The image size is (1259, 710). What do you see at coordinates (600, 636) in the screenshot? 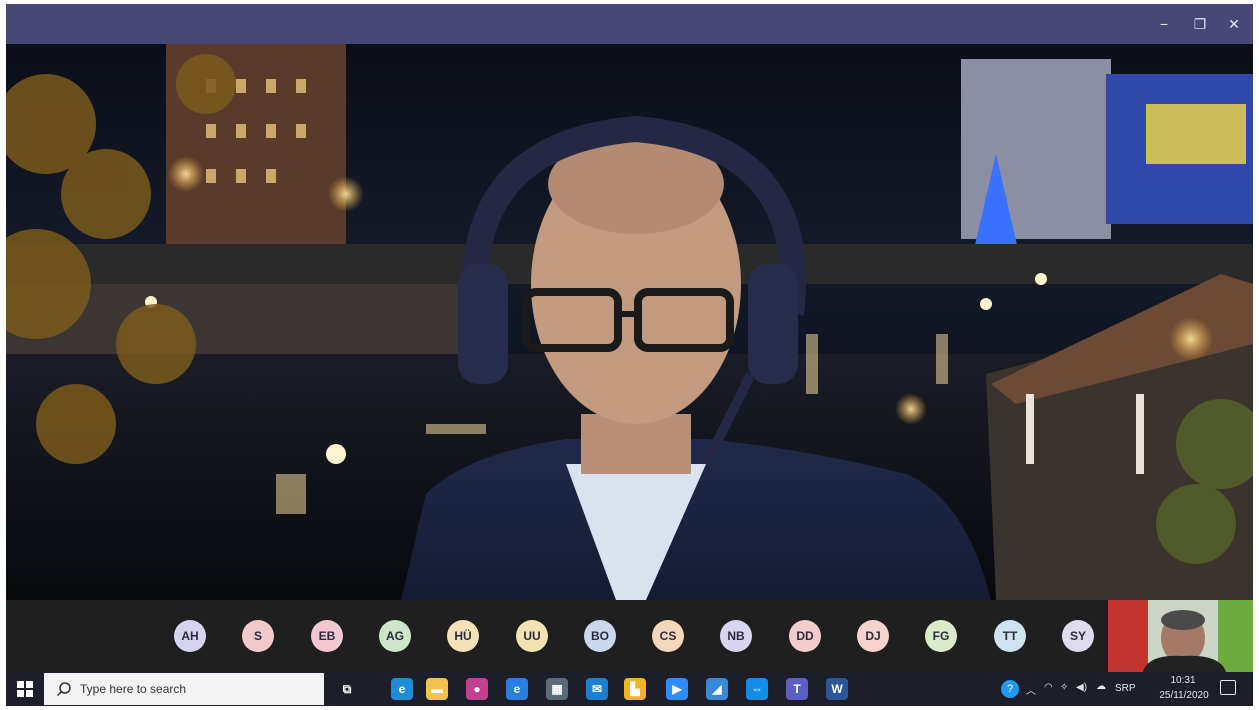
I see `participant-avatar: BO` at bounding box center [600, 636].